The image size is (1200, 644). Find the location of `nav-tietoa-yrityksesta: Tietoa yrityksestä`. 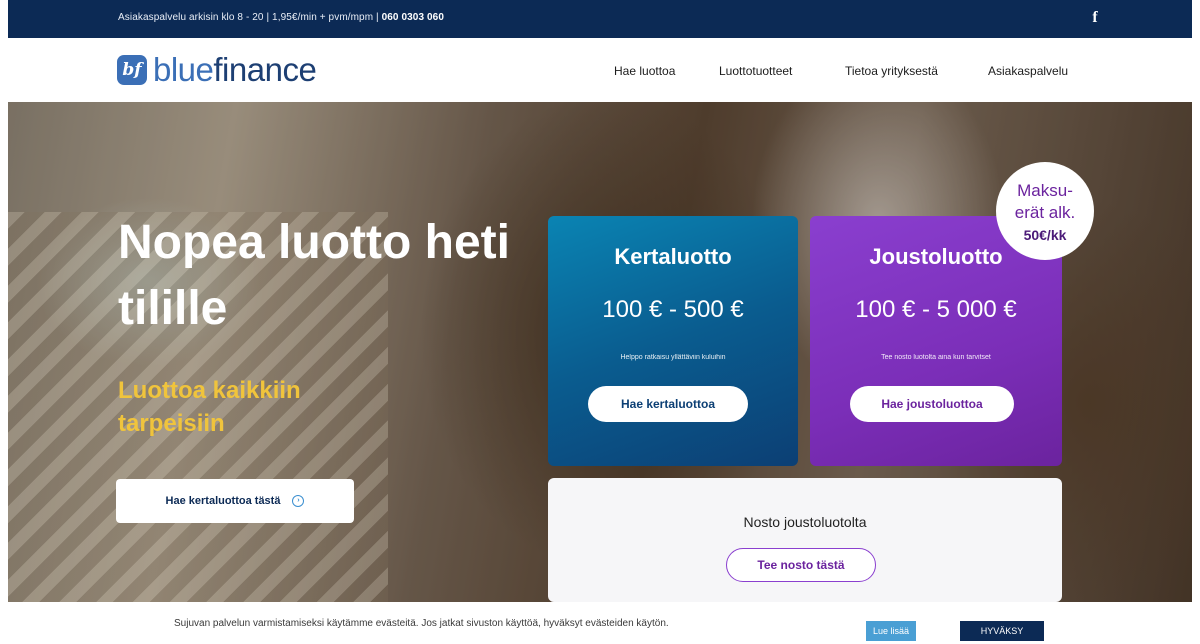

nav-tietoa-yrityksesta: Tietoa yrityksestä is located at coordinates (891, 71).